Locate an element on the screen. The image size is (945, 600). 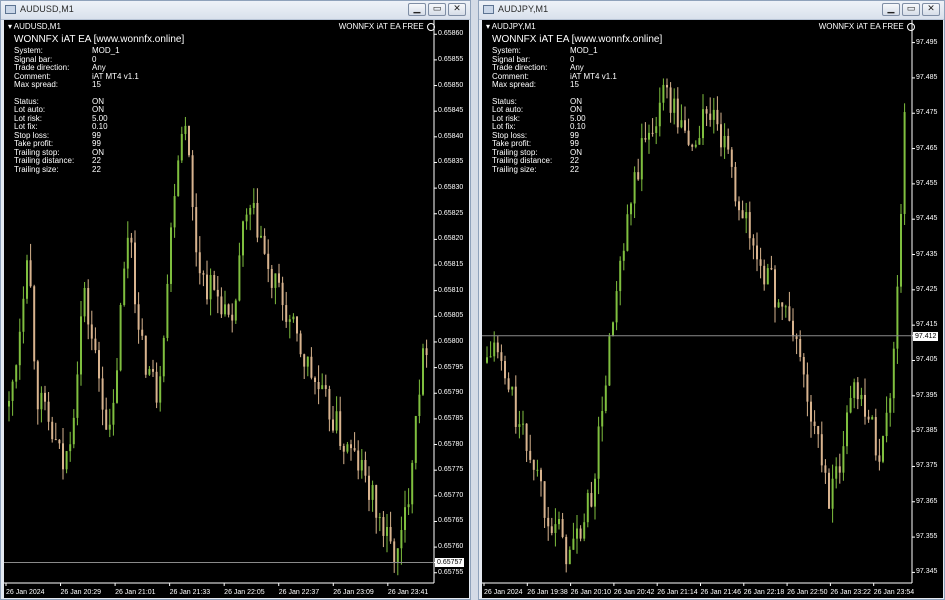
window-title: AUDUSD,M1 is located at coordinates (47, 9).